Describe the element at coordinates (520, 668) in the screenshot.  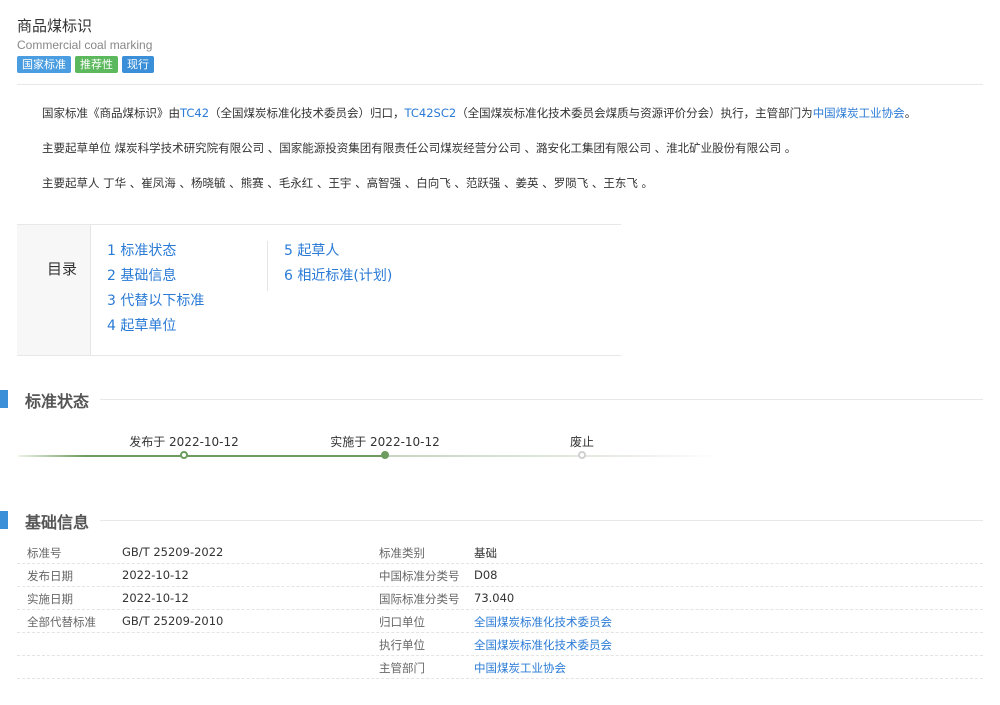
I see `link-department: 中国煤炭工业协会` at that location.